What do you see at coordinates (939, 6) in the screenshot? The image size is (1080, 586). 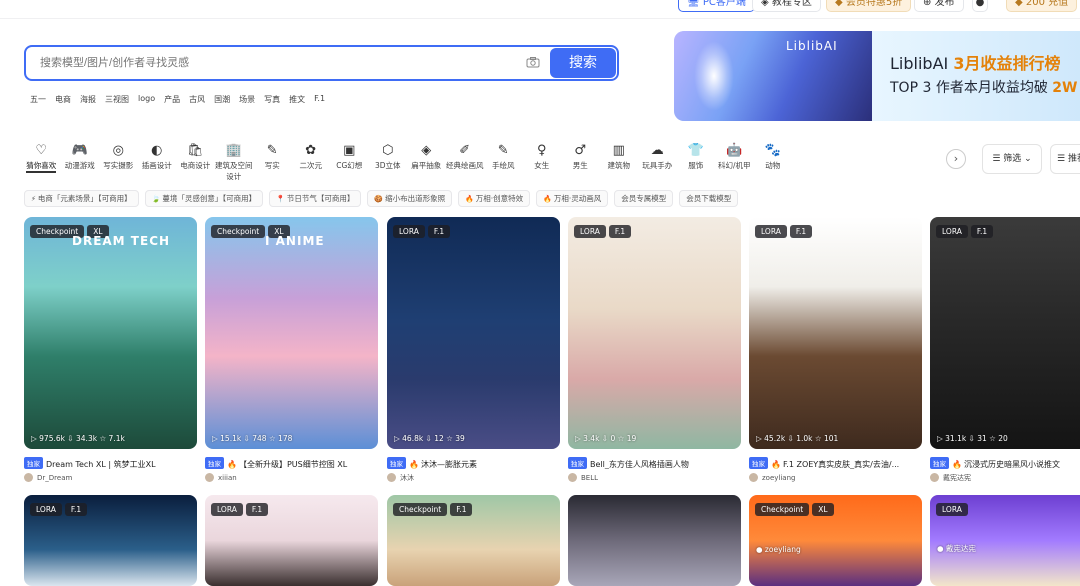 I see `publish-button: ⊕ 发布` at bounding box center [939, 6].